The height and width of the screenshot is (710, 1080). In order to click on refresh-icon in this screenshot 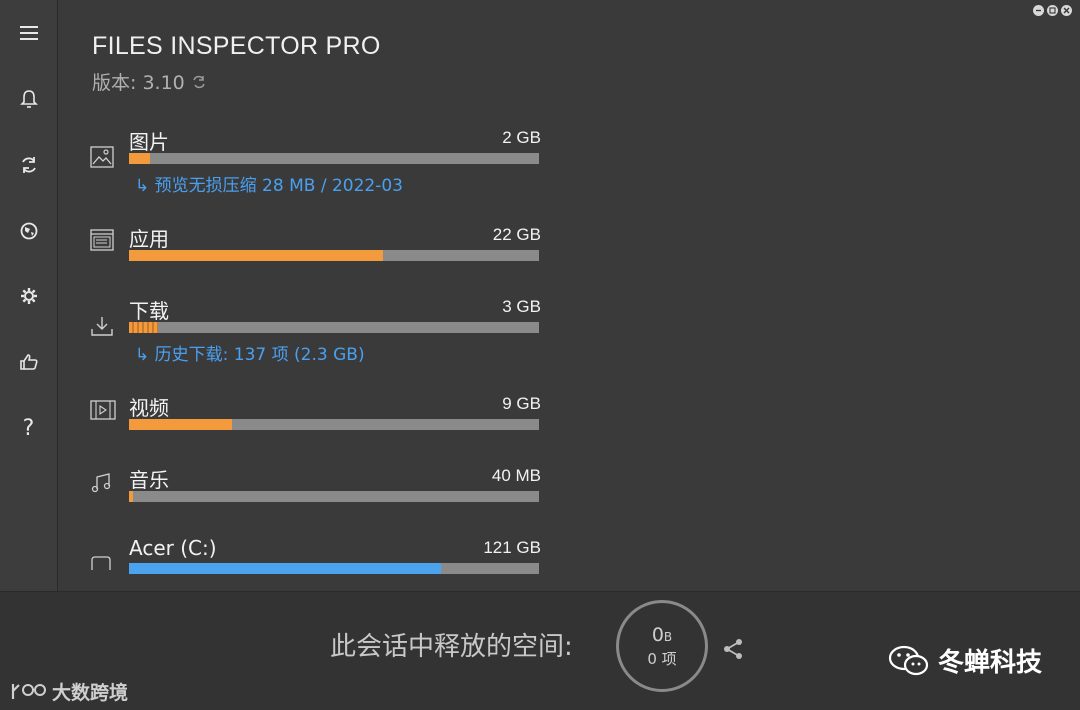, I will do `click(28, 165)`.